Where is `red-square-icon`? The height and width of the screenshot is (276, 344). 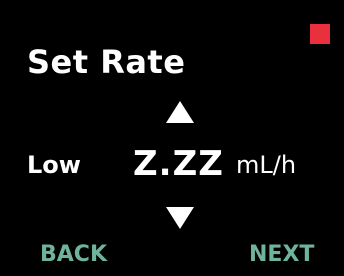 red-square-icon is located at coordinates (320, 34).